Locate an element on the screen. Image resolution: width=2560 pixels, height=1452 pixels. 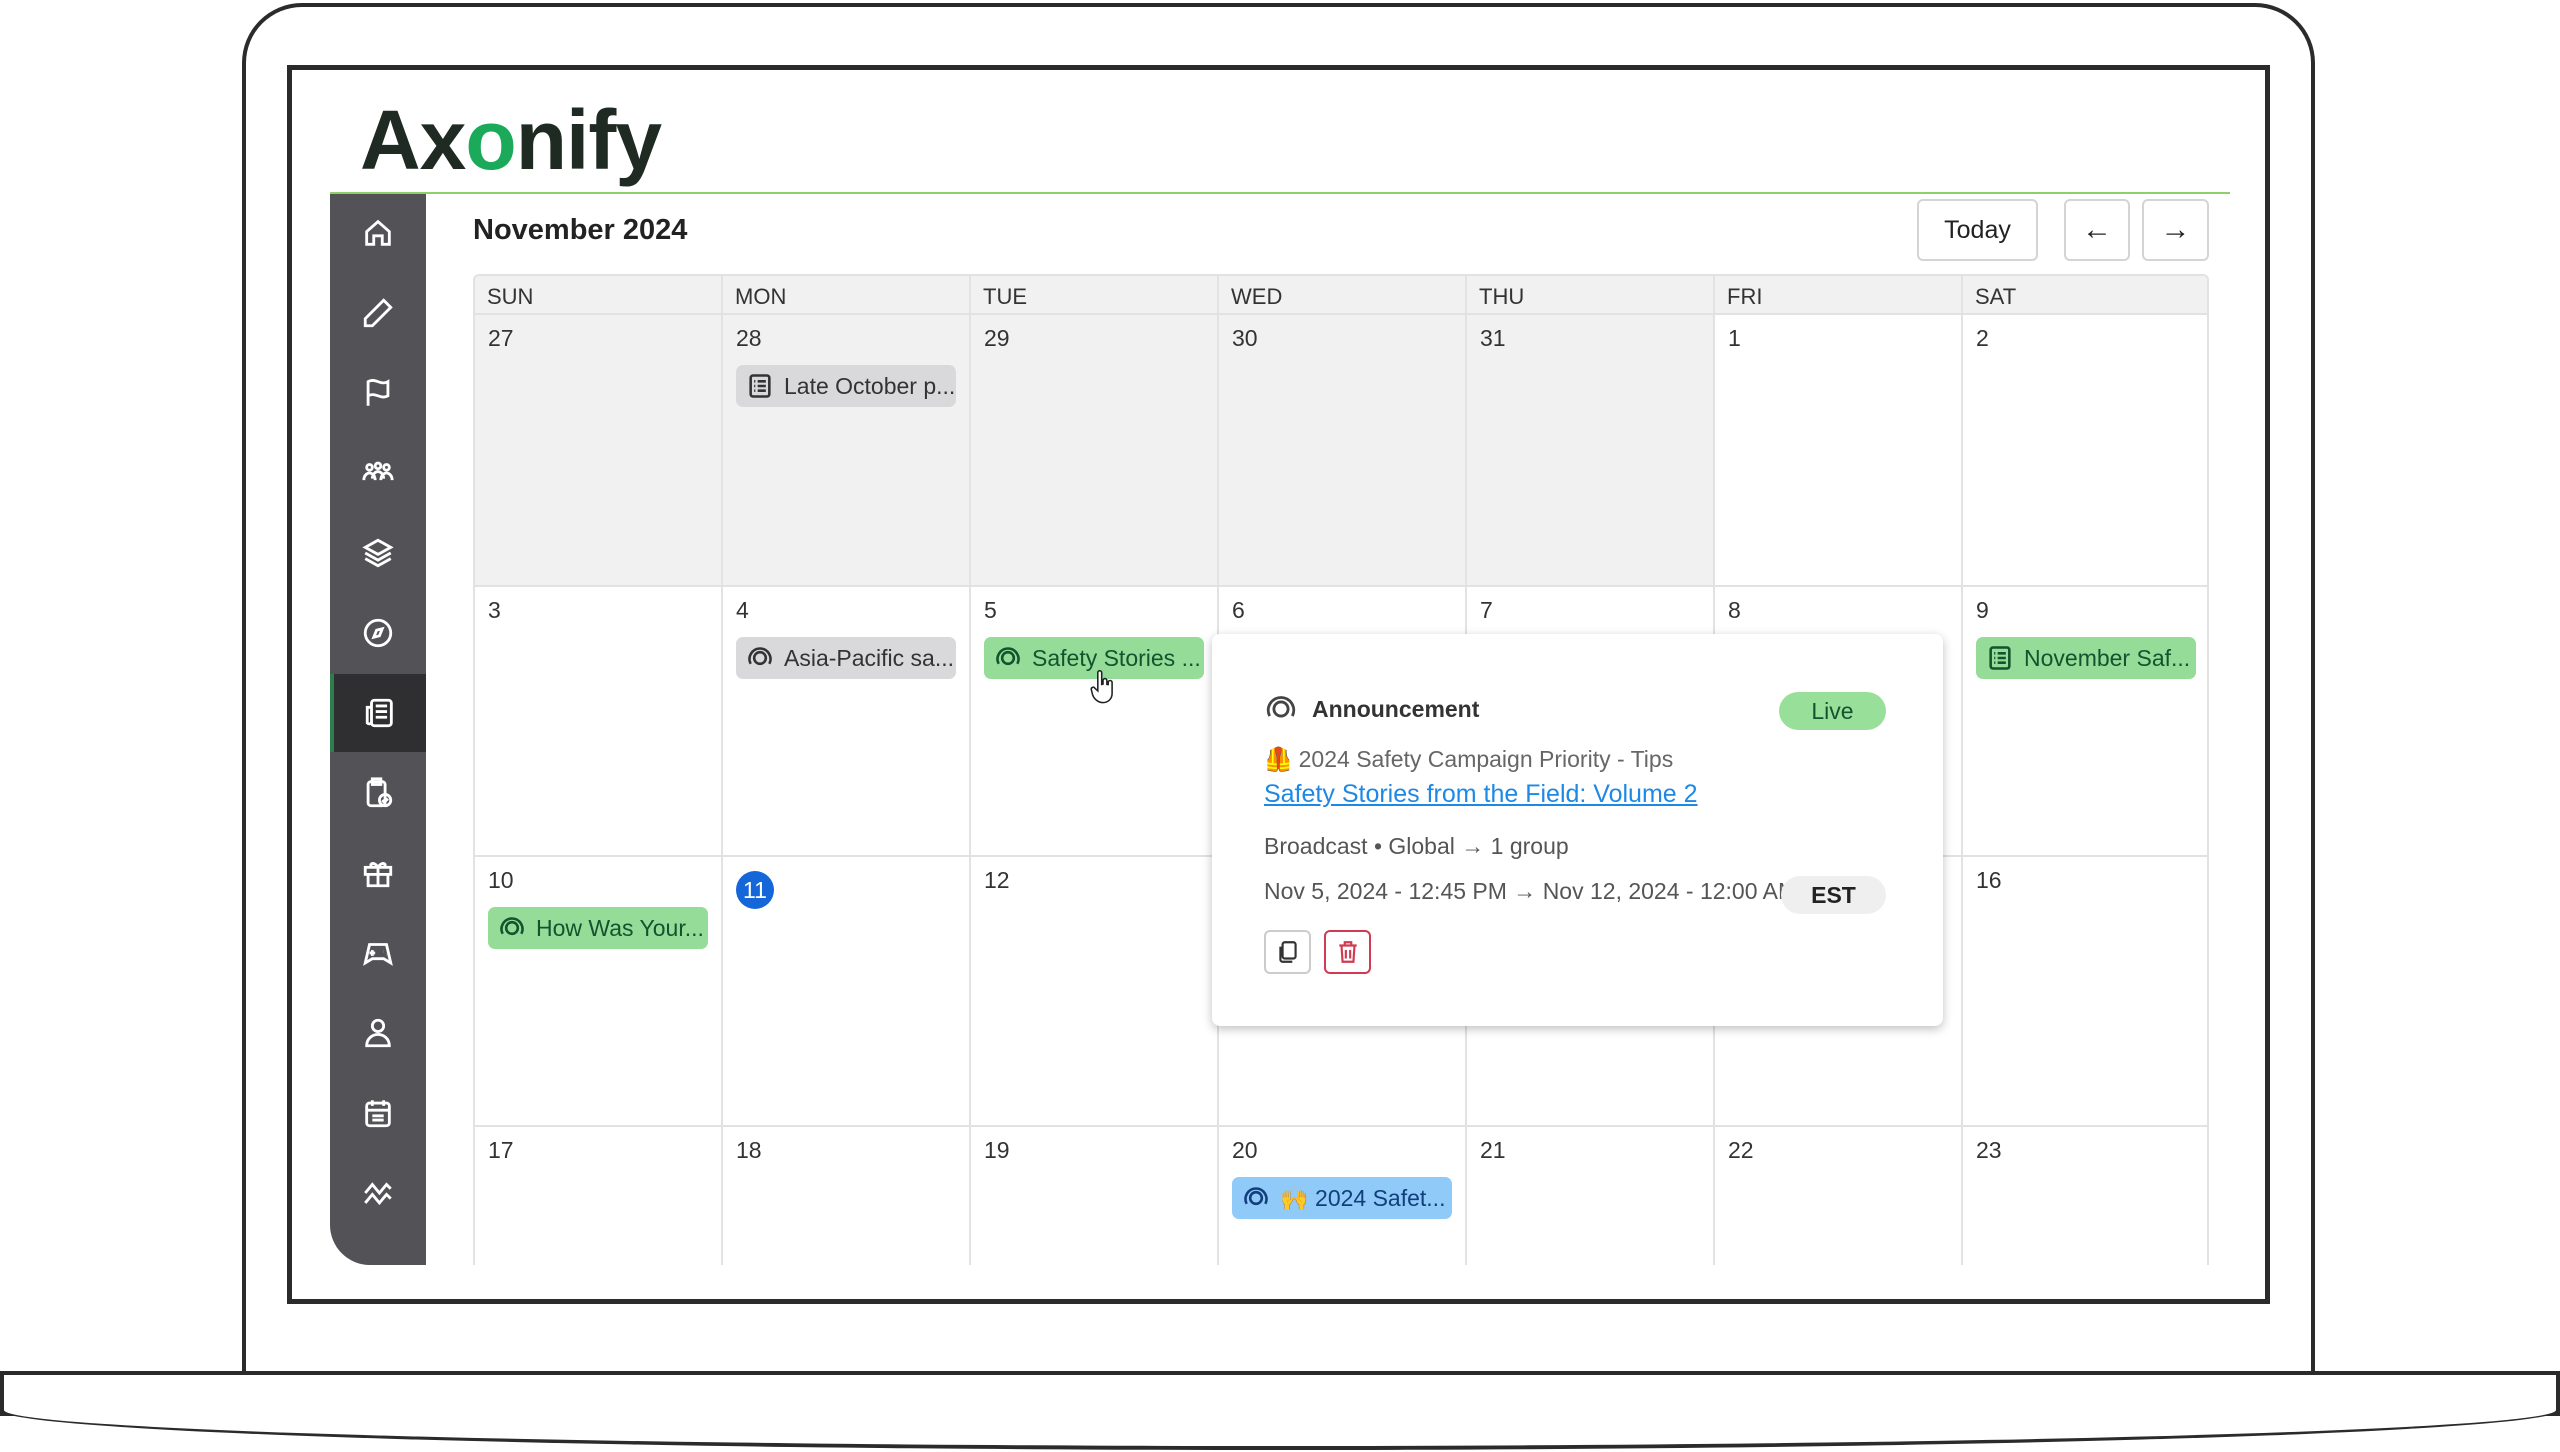
layers-icon is located at coordinates (378, 553).